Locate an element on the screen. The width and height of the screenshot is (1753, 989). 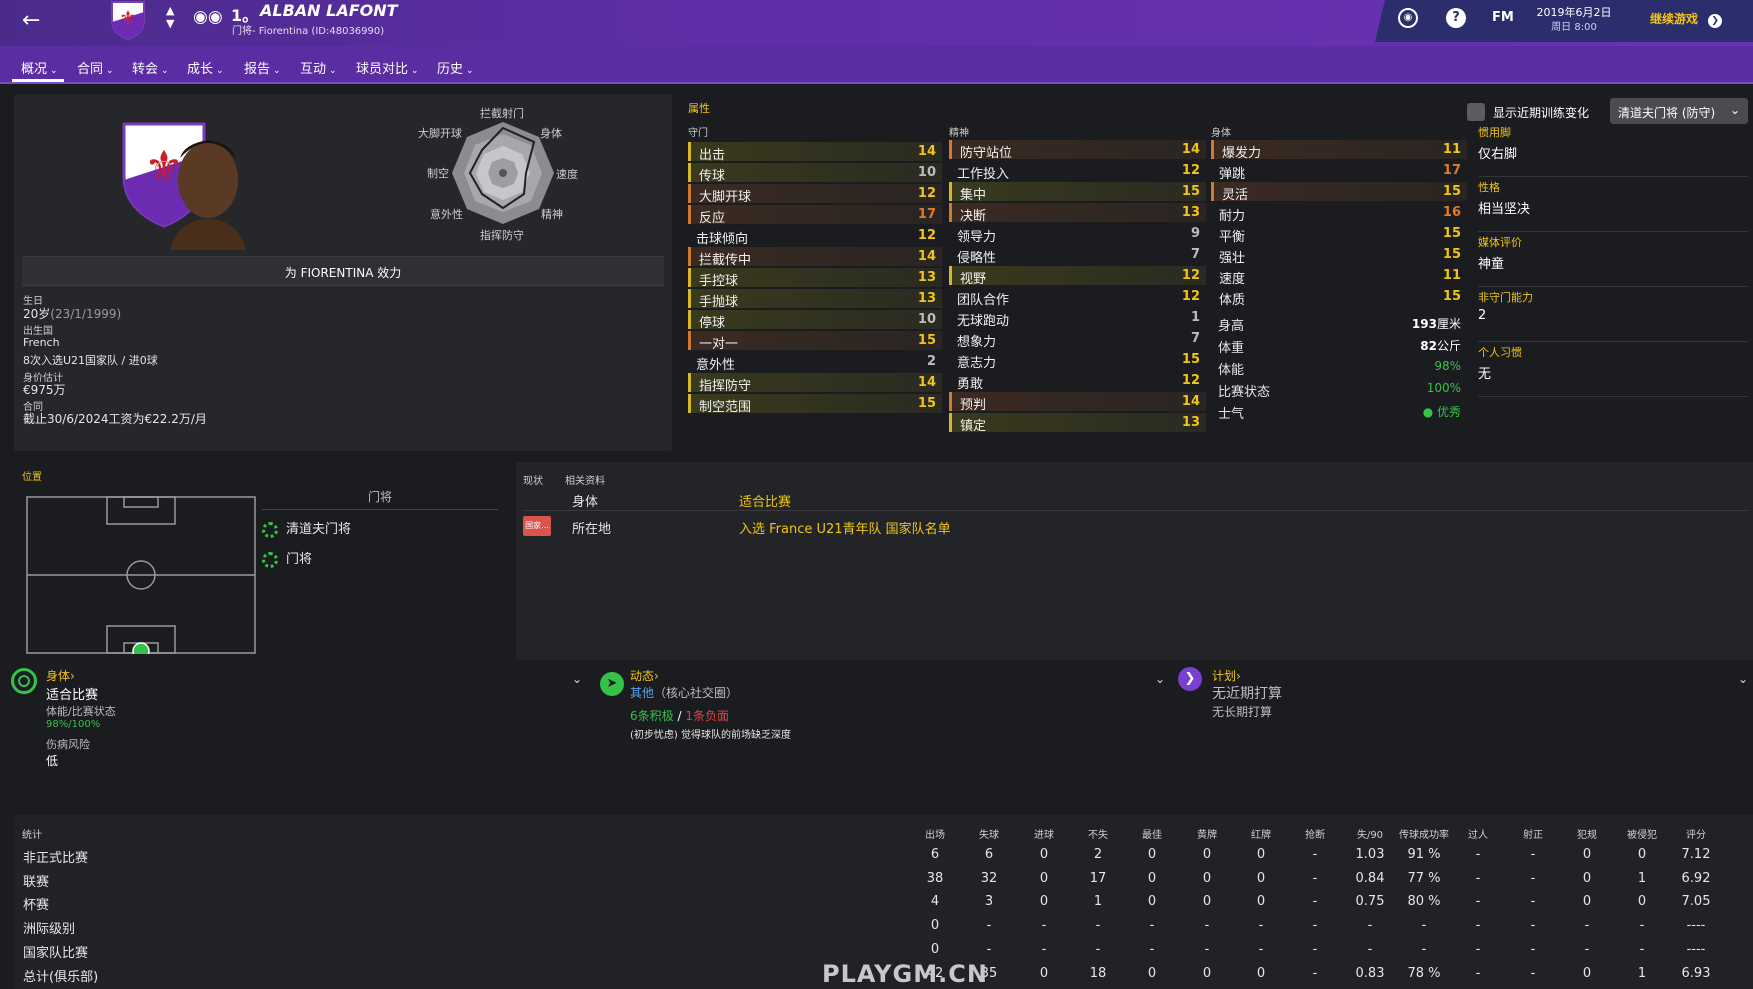
continue-label: 继续游戏 is located at coordinates (1674, 19).